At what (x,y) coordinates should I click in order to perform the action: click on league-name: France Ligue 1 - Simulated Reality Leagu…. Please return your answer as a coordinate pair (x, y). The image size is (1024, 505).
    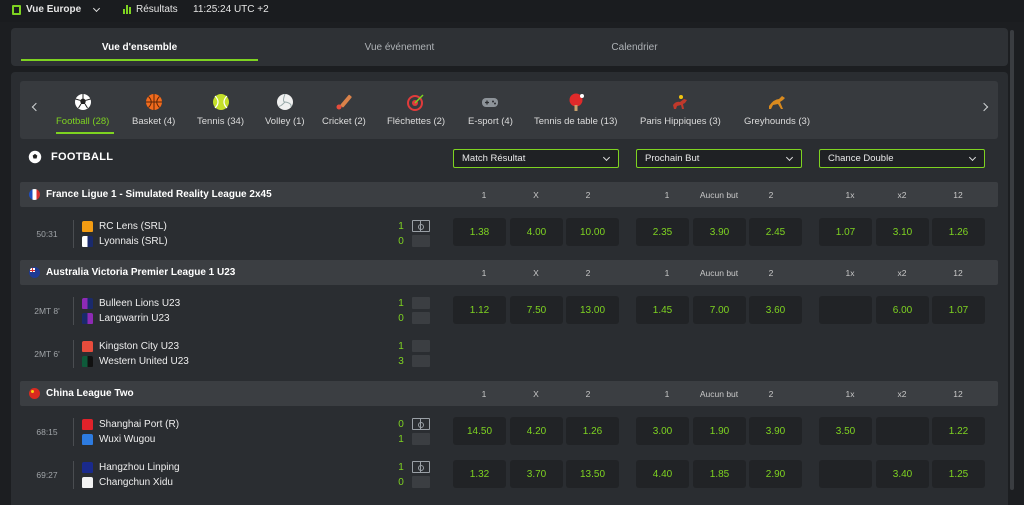
    Looking at the image, I should click on (159, 194).